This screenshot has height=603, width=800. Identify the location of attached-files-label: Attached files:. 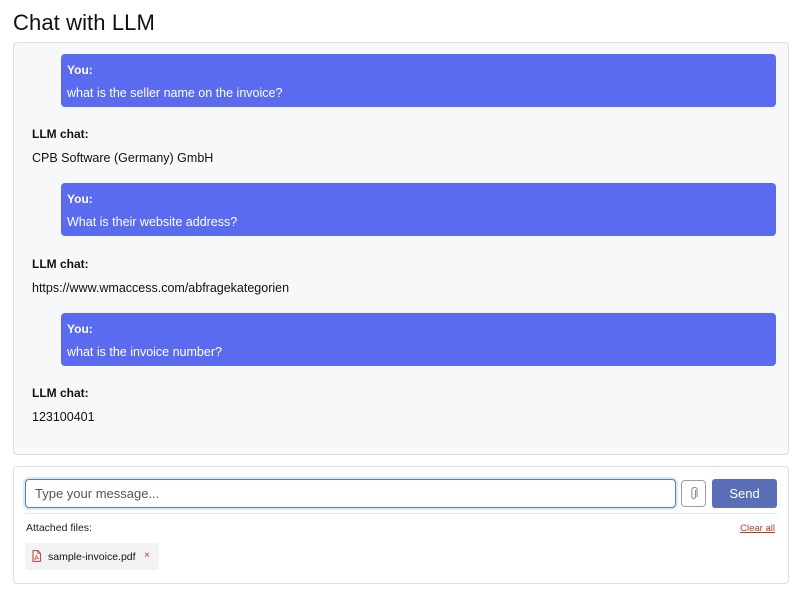
(59, 528).